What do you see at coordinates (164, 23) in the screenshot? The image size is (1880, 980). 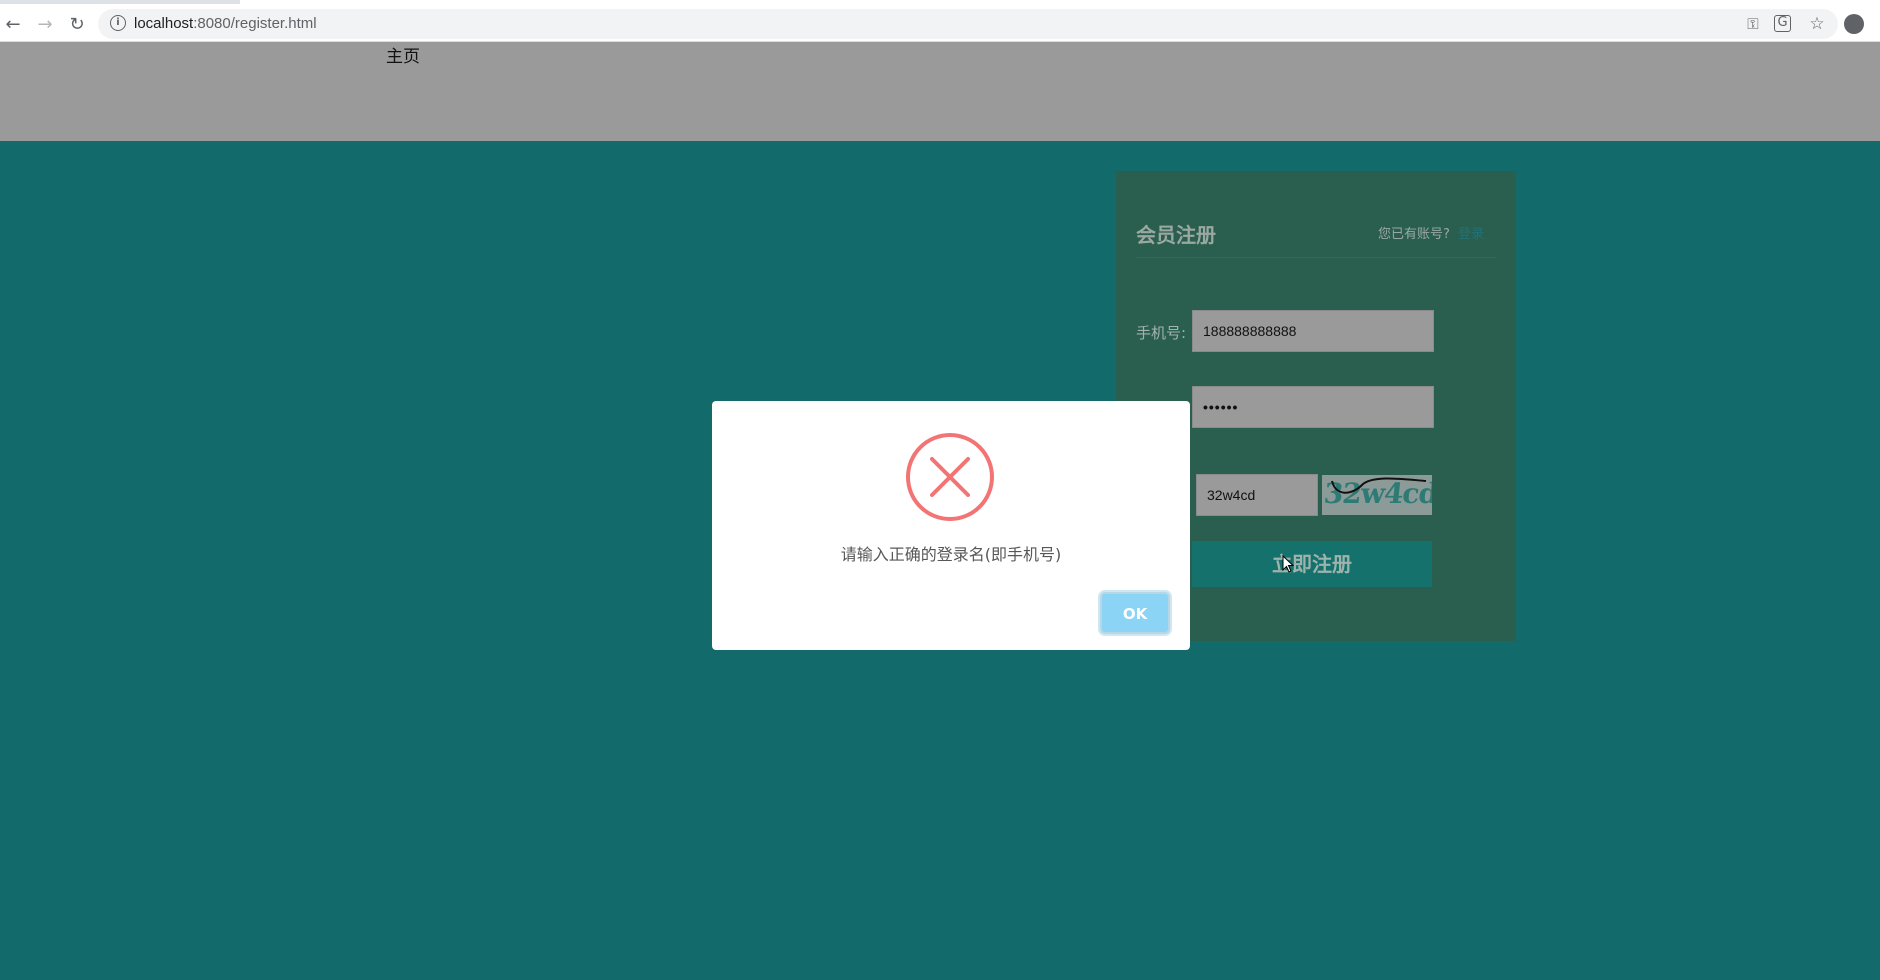 I see `url-host: localhost` at bounding box center [164, 23].